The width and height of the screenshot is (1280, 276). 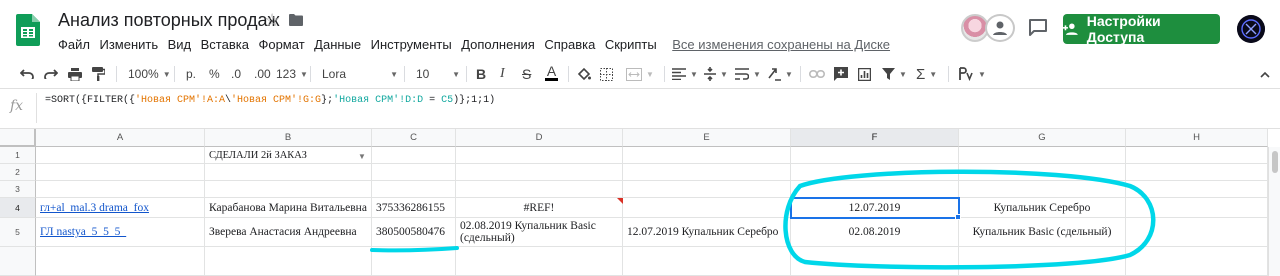 What do you see at coordinates (438, 74) in the screenshot?
I see `font-size-select: 10 ▼` at bounding box center [438, 74].